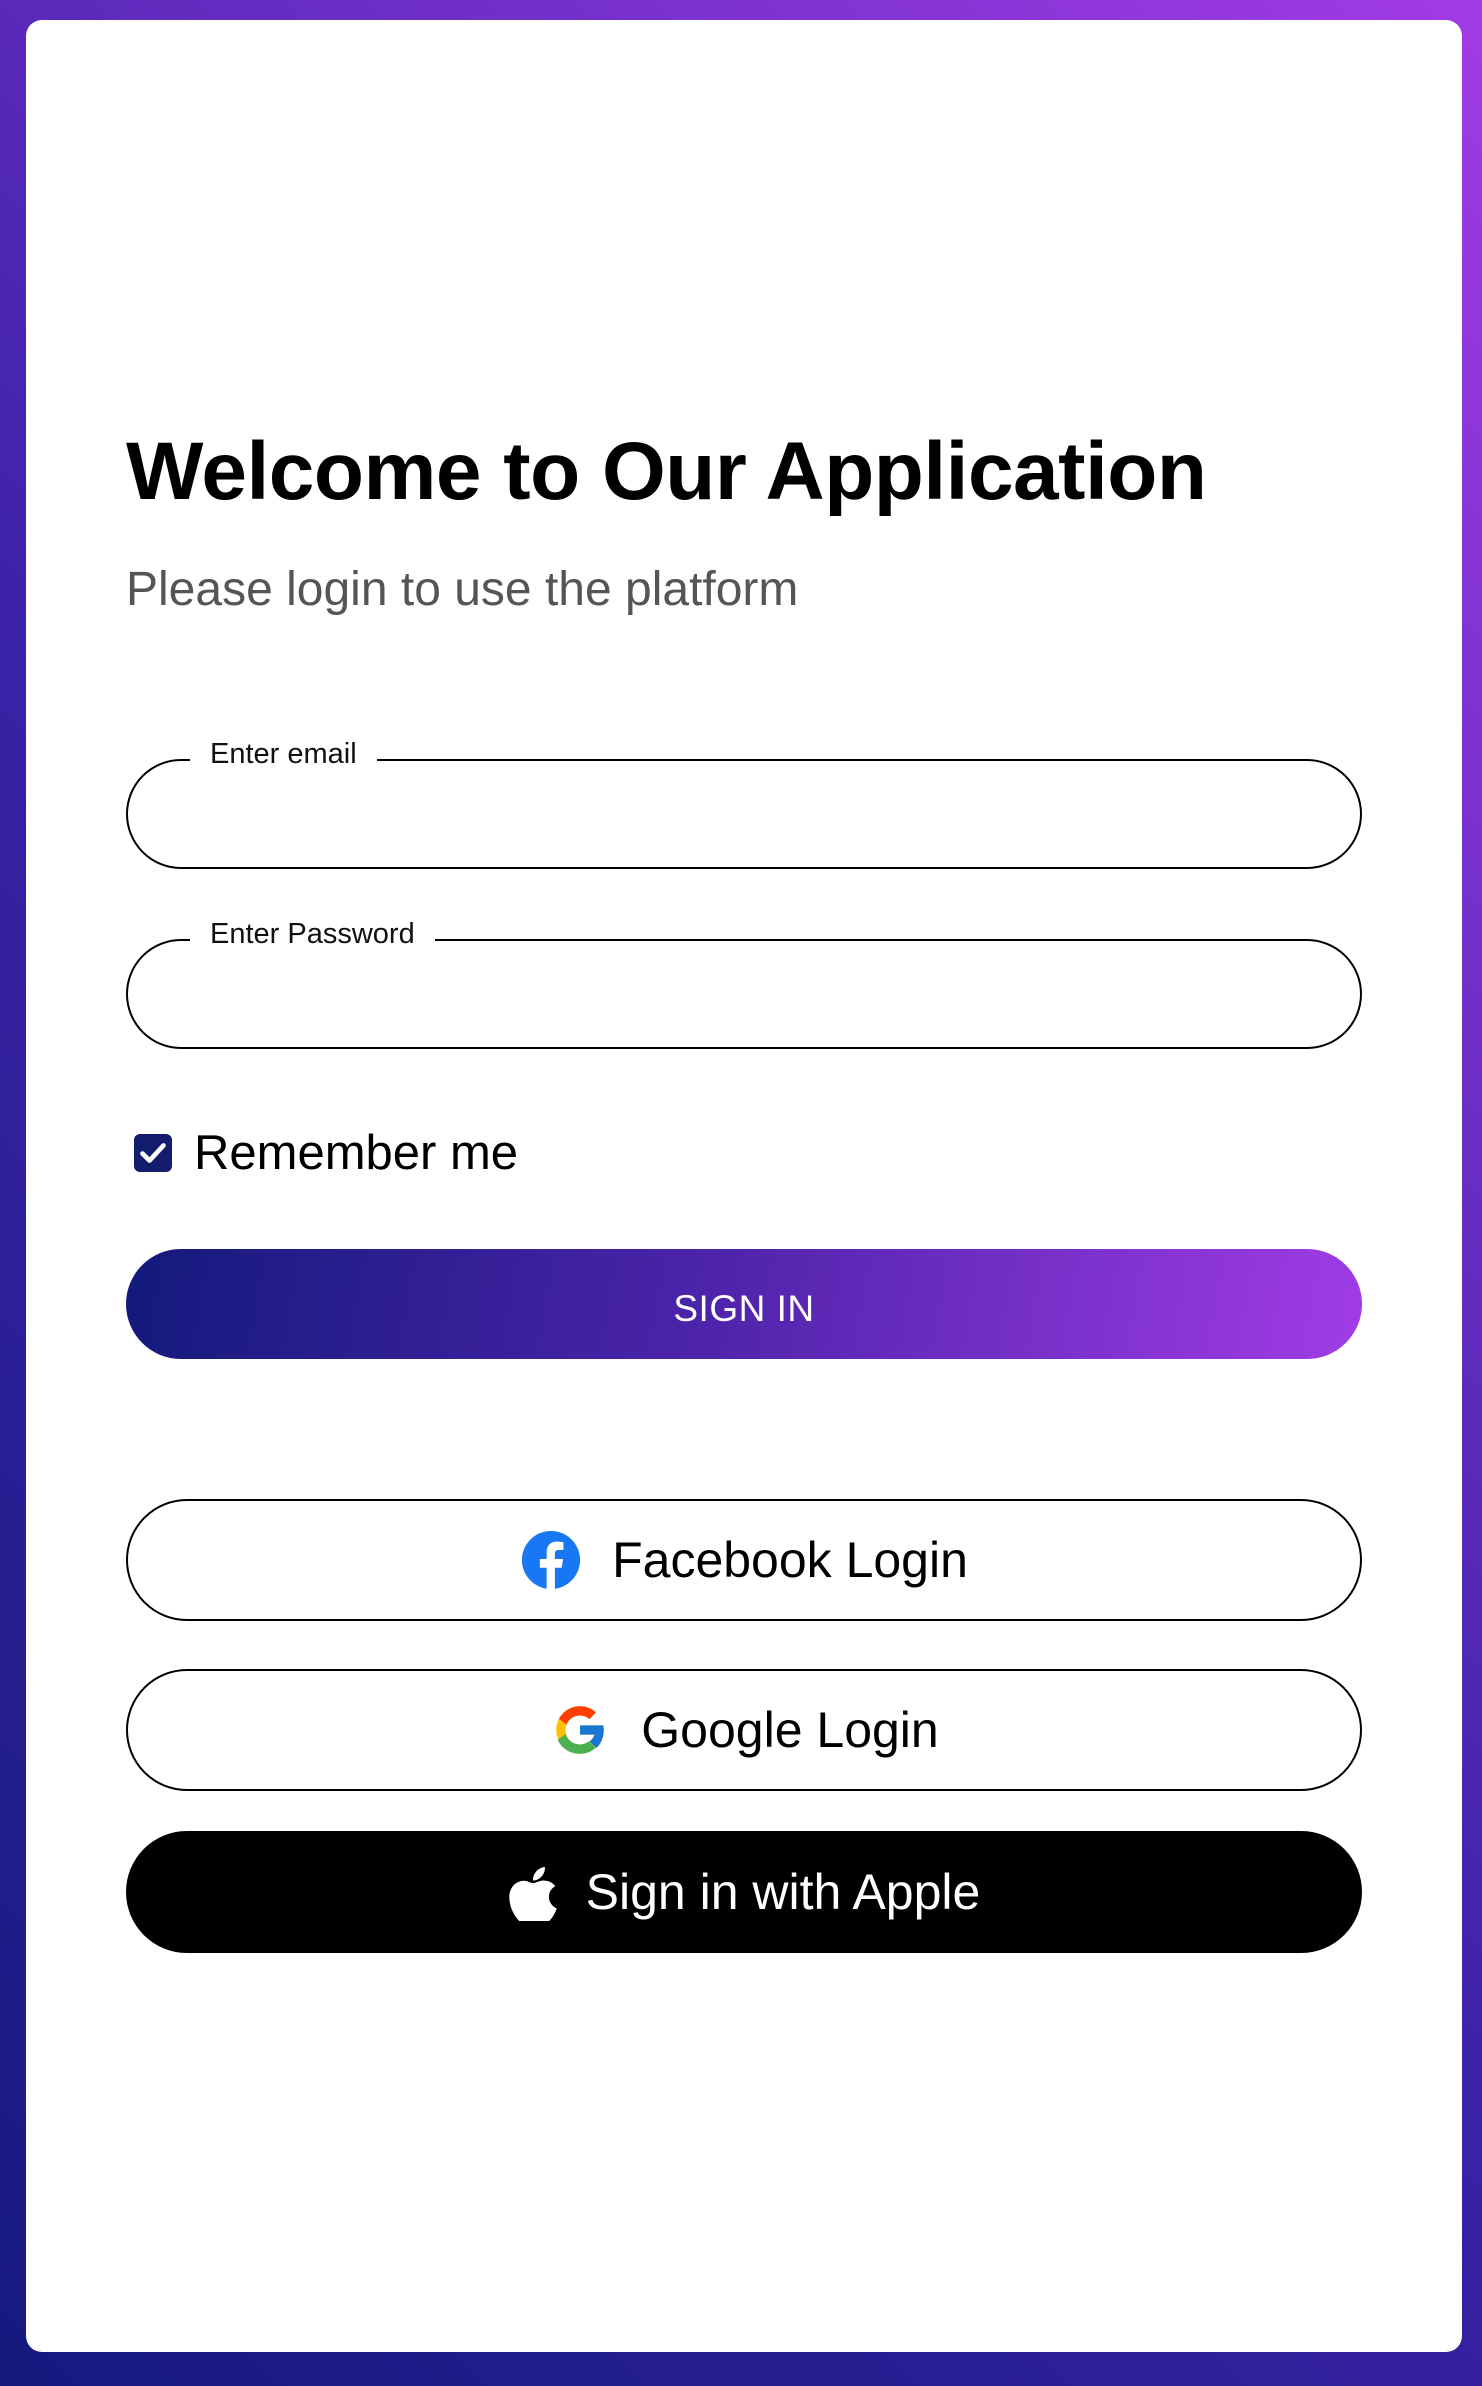  I want to click on facebook-login-label: Facebook Login, so click(790, 1559).